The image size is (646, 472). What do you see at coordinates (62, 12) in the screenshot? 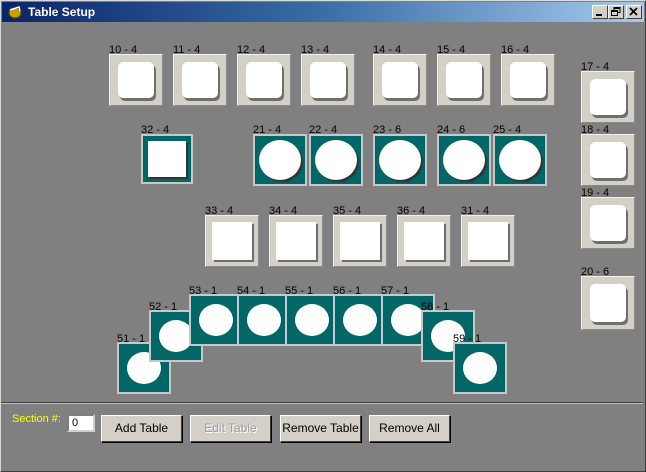
I see `window-title: Table Setup` at bounding box center [62, 12].